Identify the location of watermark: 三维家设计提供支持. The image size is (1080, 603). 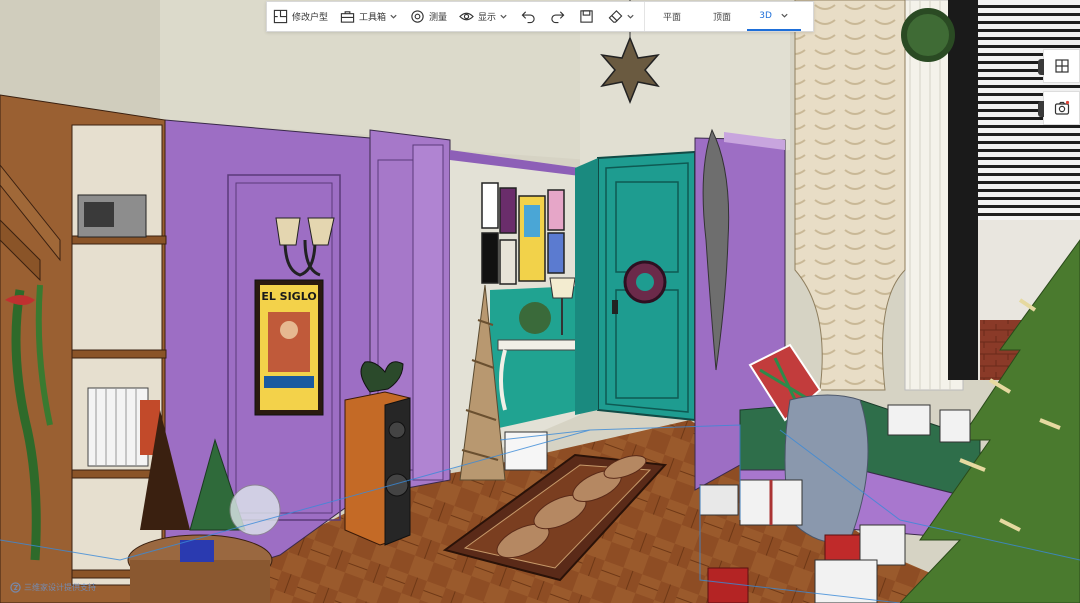
(53, 587).